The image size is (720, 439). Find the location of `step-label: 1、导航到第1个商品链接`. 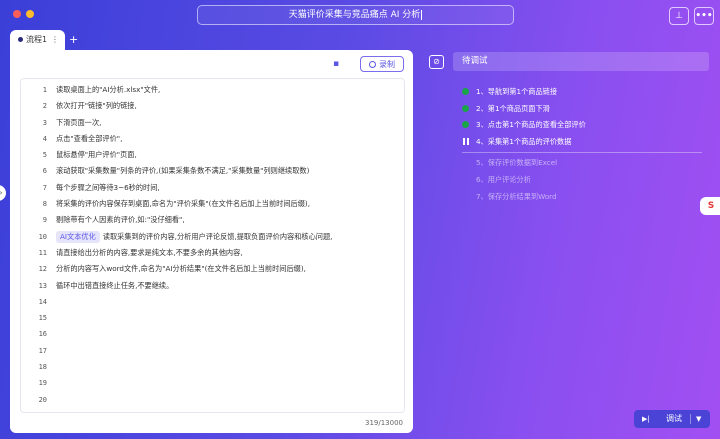

step-label: 1、导航到第1个商品链接 is located at coordinates (517, 91).